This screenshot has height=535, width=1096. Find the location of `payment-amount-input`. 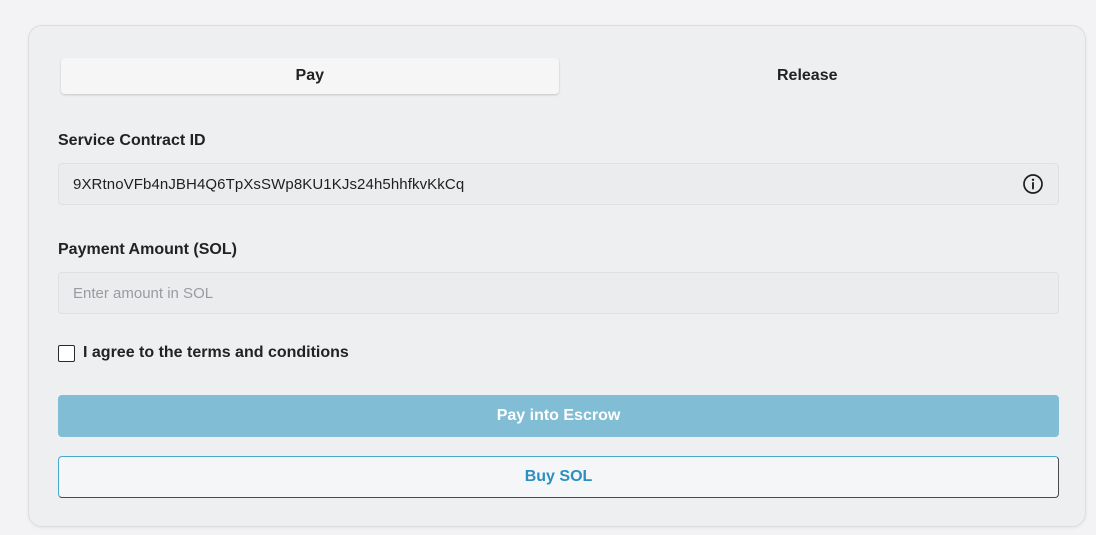

payment-amount-input is located at coordinates (558, 293).